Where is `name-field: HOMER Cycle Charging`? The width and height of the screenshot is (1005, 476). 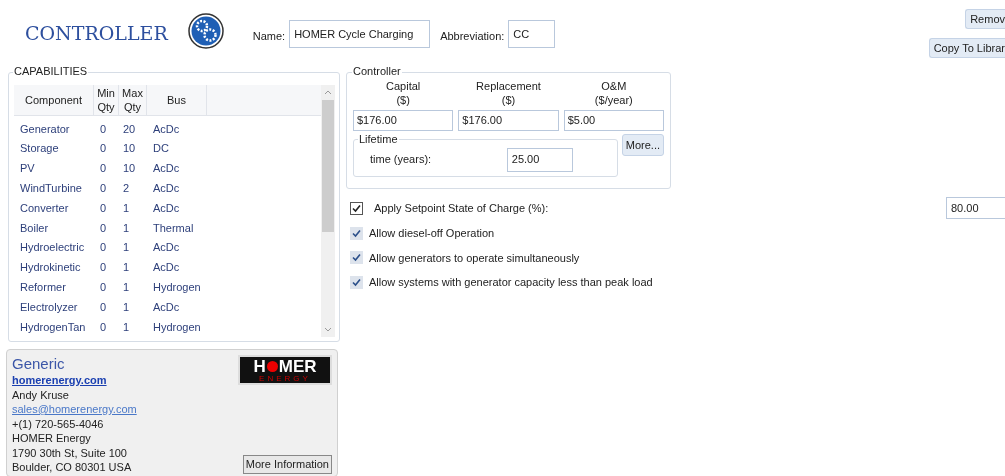
name-field: HOMER Cycle Charging is located at coordinates (360, 34).